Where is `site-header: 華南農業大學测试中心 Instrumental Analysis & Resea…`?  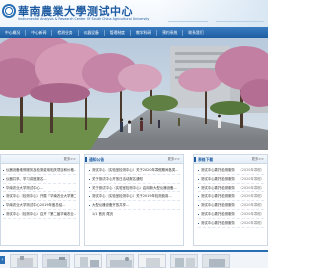
site-header: 華南農業大學测试中心 Instrumental Analysis & Resea… is located at coordinates (134, 13).